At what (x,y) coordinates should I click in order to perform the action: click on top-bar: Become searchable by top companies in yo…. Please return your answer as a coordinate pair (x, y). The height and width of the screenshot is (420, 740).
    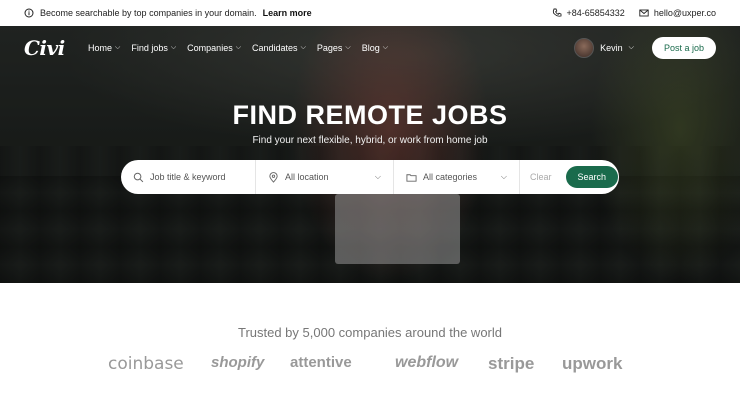
    Looking at the image, I should click on (370, 13).